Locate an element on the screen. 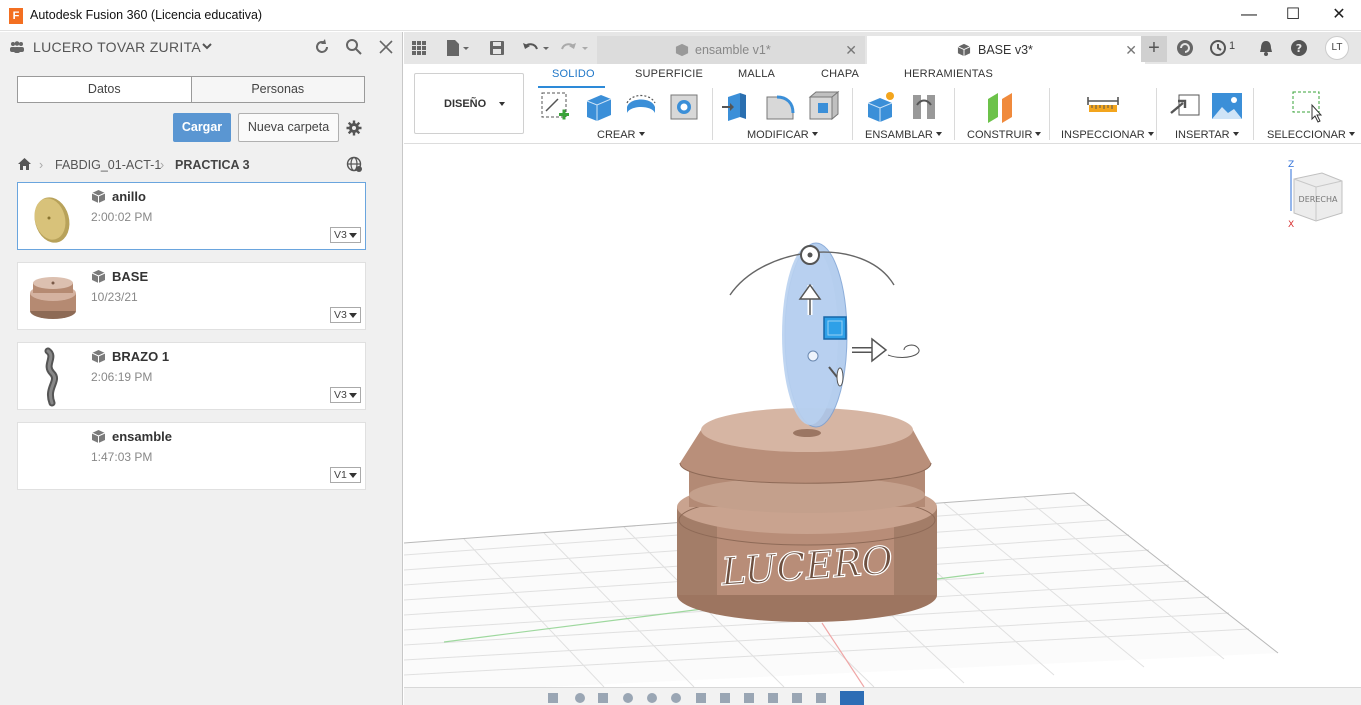 The width and height of the screenshot is (1361, 705). job-count: 1 is located at coordinates (1232, 46).